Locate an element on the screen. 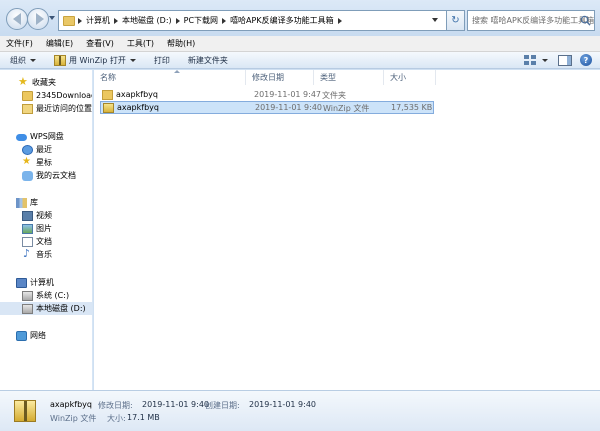 This screenshot has height=431, width=600. nav-network-label: 网络 is located at coordinates (38, 335).